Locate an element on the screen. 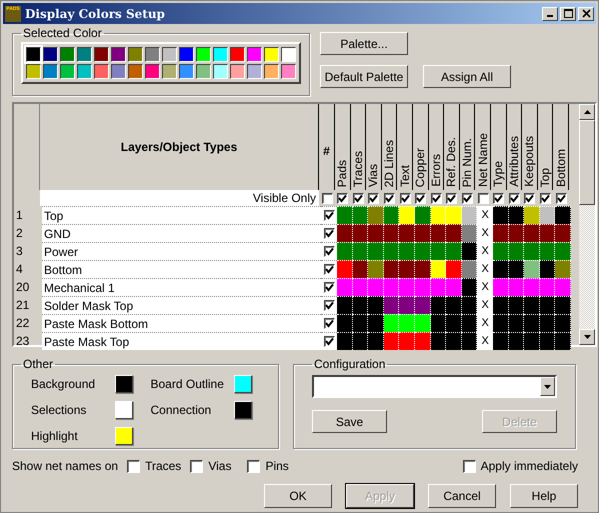  default-palette-button: Default Palette is located at coordinates (364, 76).